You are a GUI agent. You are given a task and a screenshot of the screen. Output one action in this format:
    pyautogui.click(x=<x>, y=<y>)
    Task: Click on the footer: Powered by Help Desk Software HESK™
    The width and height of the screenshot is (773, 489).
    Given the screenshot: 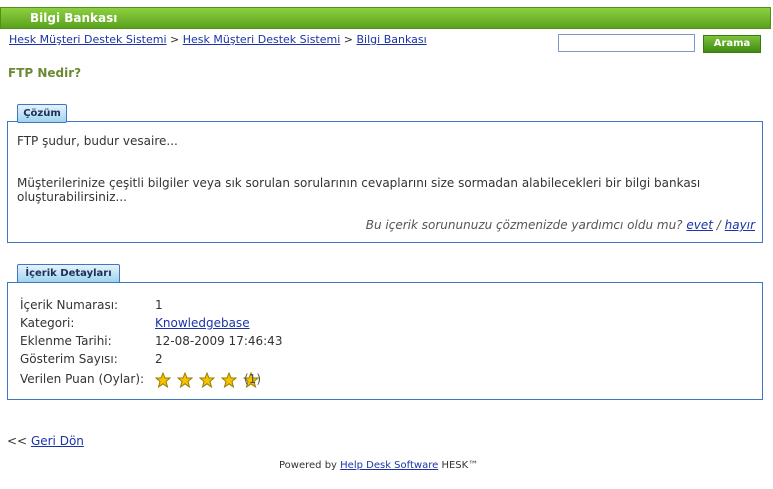 What is the action you would take?
    pyautogui.click(x=378, y=465)
    